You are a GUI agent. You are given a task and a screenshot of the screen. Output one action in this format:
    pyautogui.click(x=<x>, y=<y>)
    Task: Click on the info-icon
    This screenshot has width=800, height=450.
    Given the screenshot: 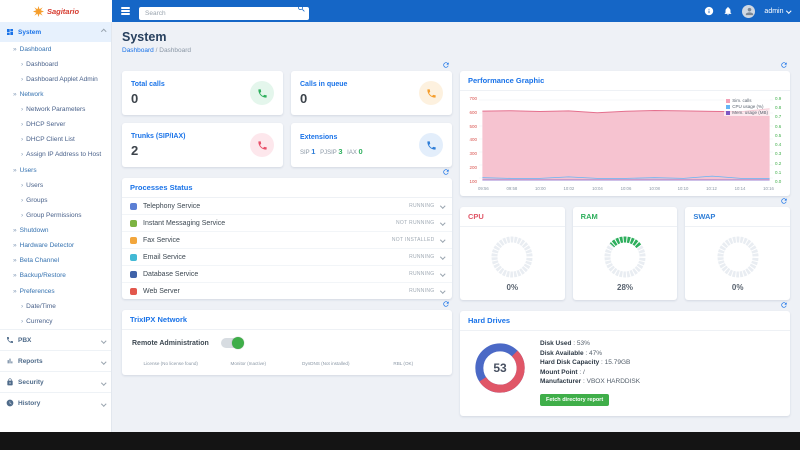 What is the action you would take?
    pyautogui.click(x=709, y=11)
    